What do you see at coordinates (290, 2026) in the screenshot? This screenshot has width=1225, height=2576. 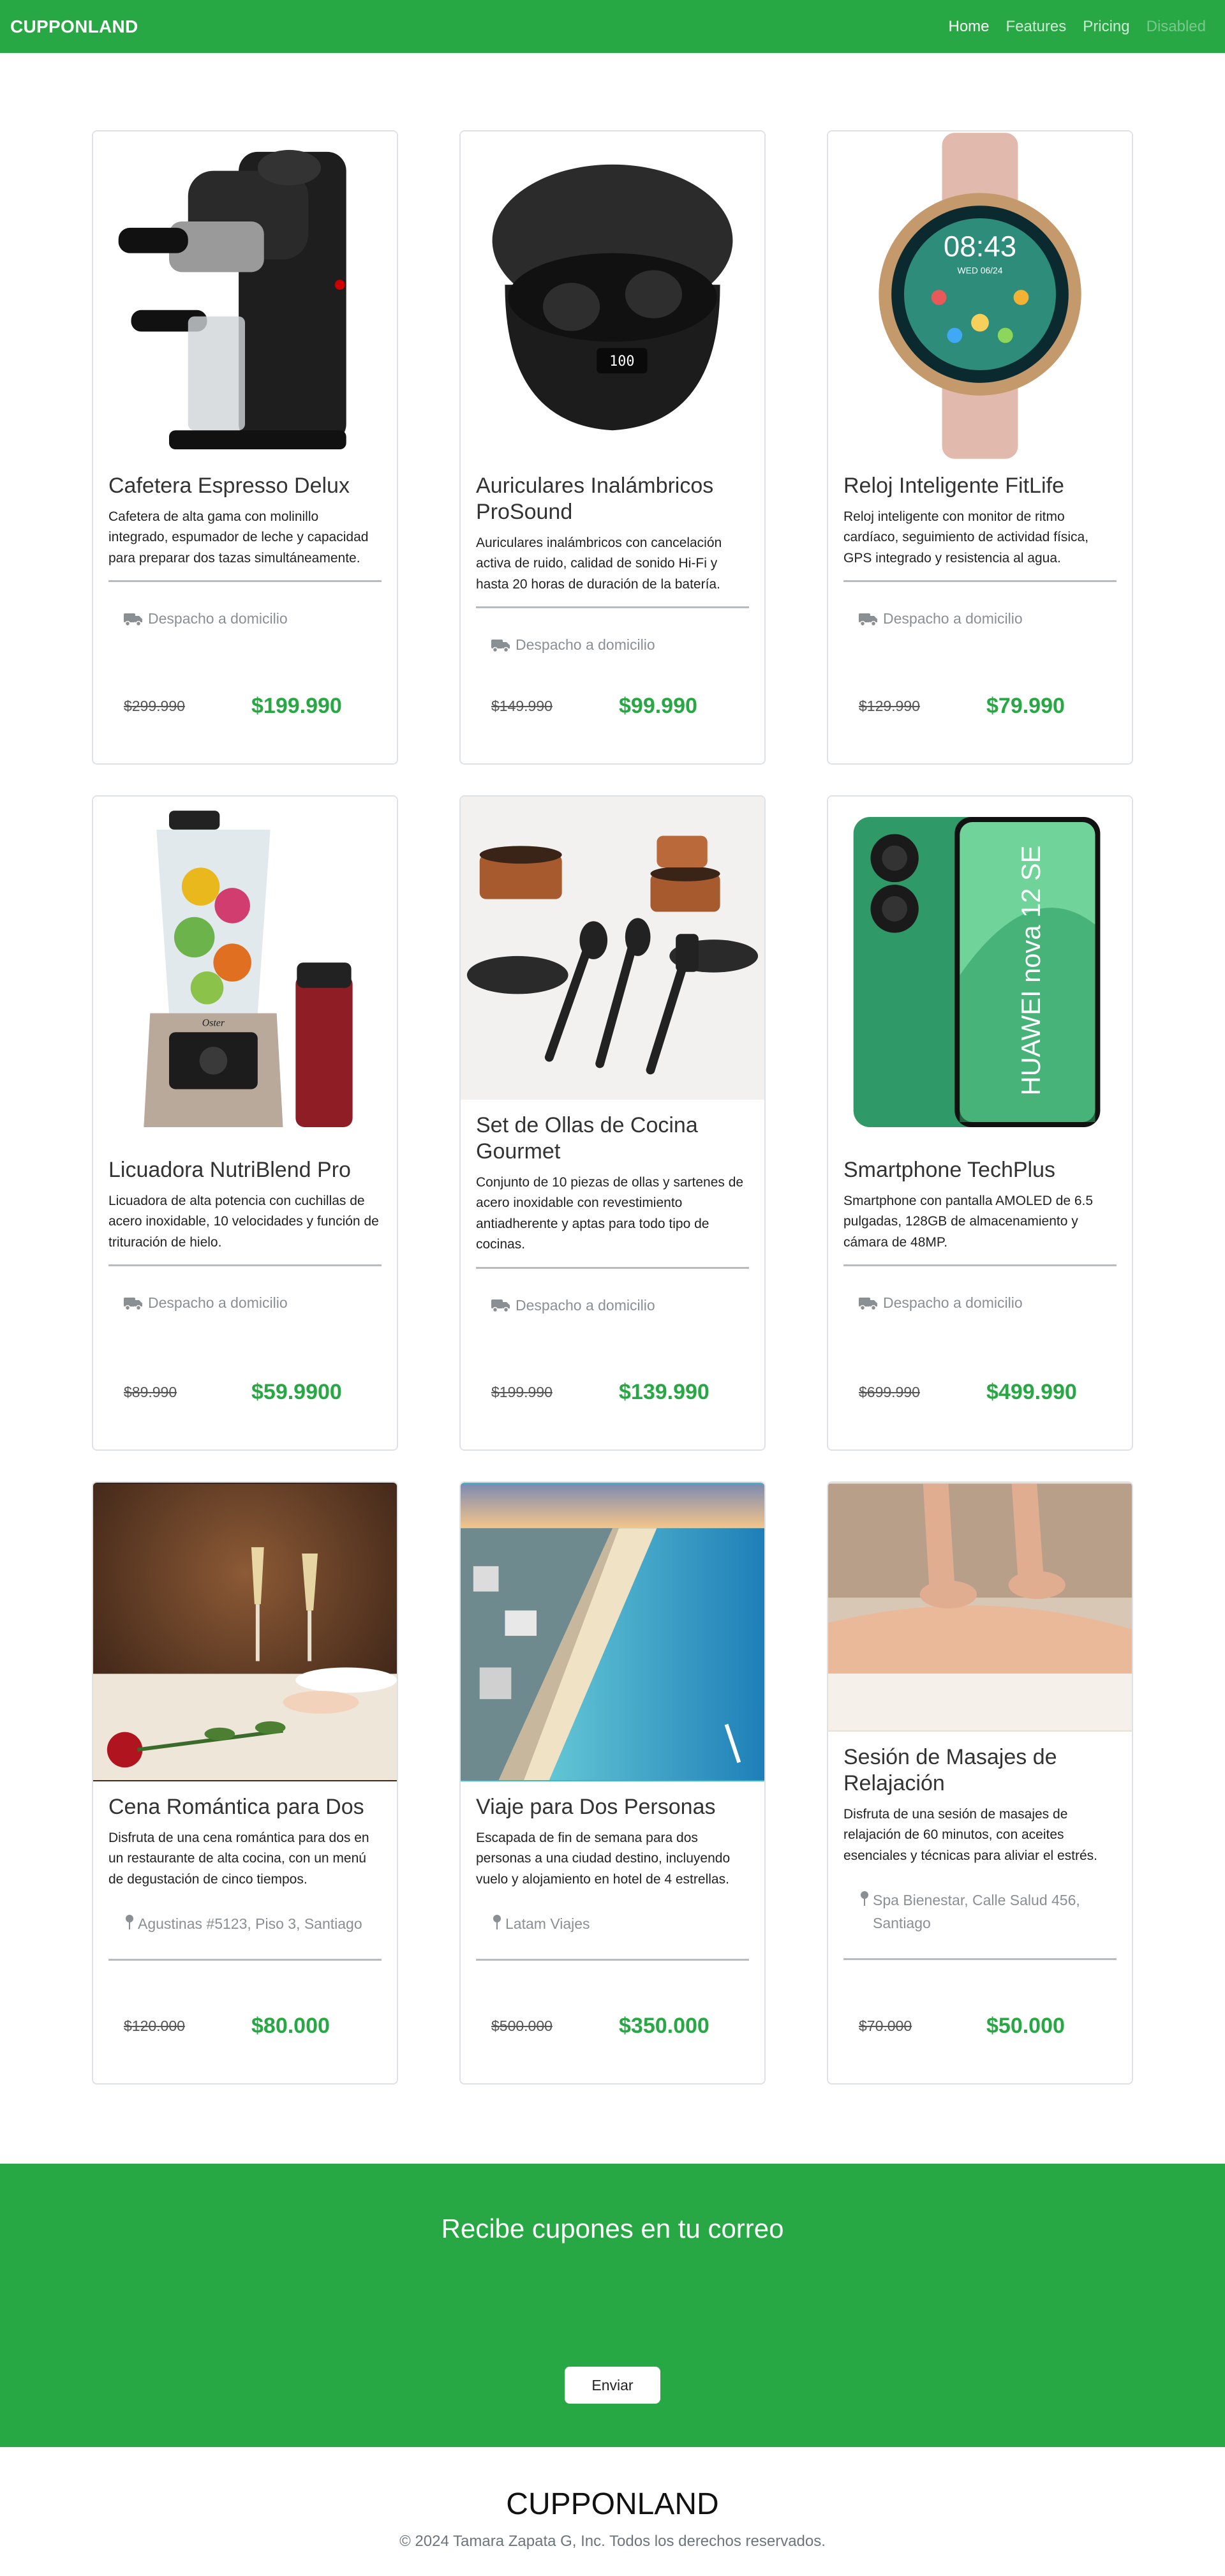 I see `new-price: $80.000` at bounding box center [290, 2026].